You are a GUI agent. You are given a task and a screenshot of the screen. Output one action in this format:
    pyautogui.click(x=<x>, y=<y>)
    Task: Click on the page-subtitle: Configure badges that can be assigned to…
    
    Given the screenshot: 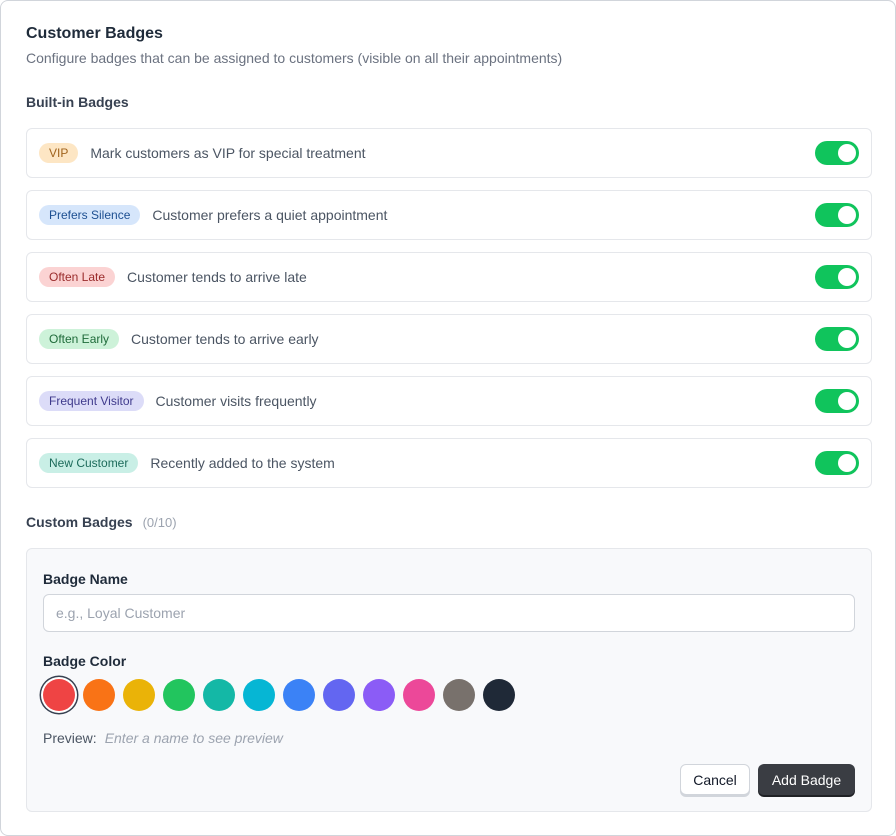 What is the action you would take?
    pyautogui.click(x=294, y=58)
    